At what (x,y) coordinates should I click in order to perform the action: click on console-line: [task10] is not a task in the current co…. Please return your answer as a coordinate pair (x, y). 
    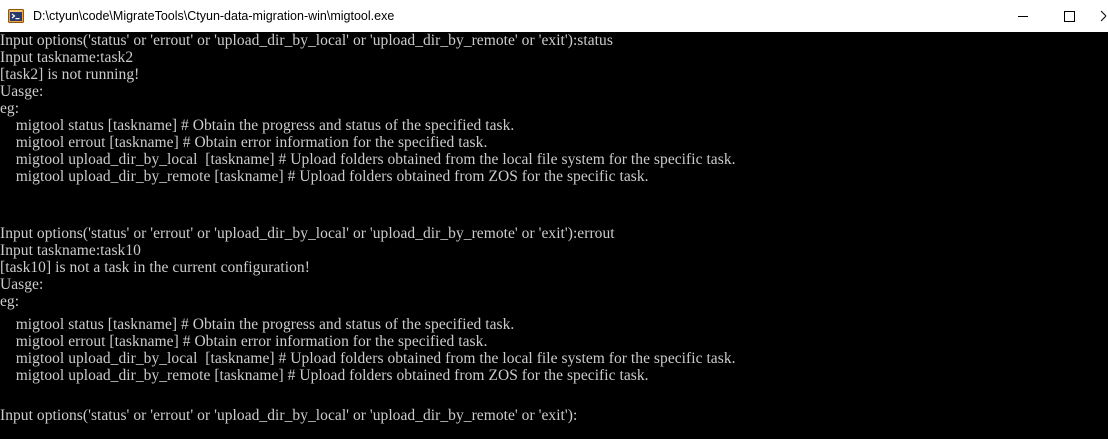
    Looking at the image, I should click on (155, 267).